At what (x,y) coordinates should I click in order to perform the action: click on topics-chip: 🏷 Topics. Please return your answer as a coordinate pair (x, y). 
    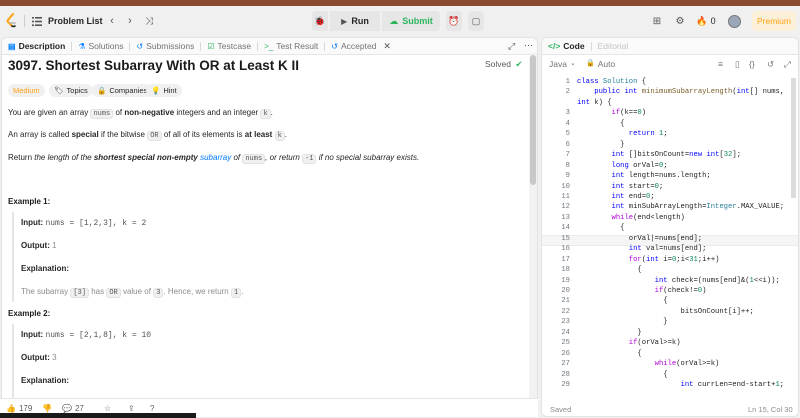
    Looking at the image, I should click on (71, 90).